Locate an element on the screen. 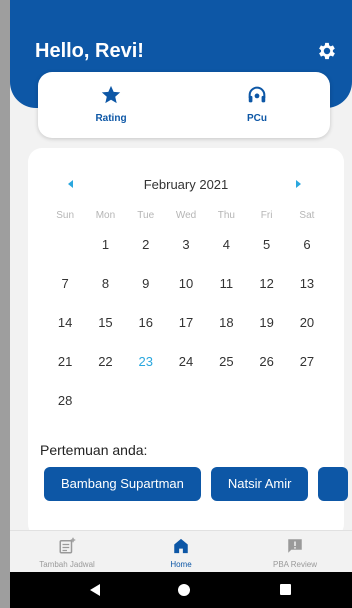 The width and height of the screenshot is (352, 608). meeting-list: Bambang Supartman Natsir Amir is located at coordinates (196, 484).